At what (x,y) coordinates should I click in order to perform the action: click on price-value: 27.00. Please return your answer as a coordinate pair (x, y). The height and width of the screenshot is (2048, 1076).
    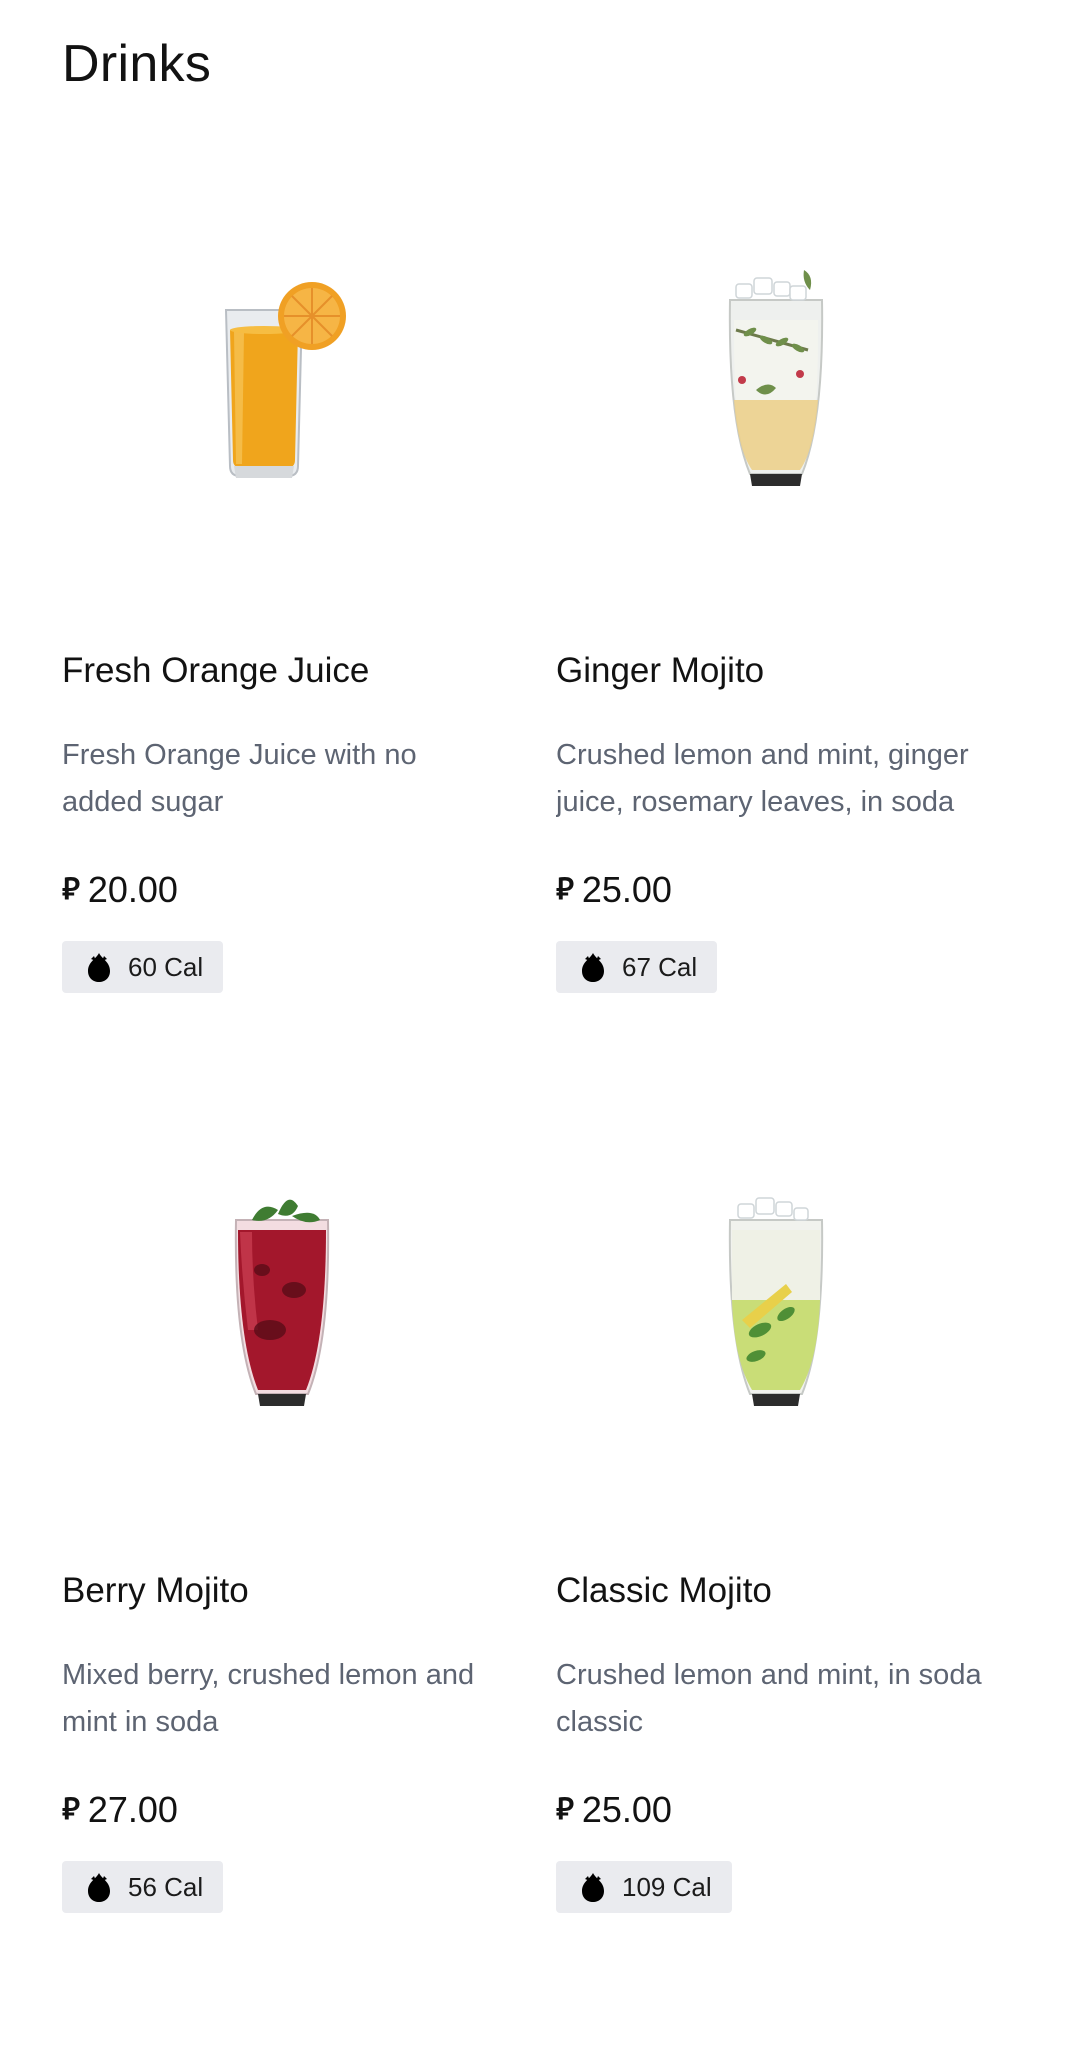
    Looking at the image, I should click on (132, 1809).